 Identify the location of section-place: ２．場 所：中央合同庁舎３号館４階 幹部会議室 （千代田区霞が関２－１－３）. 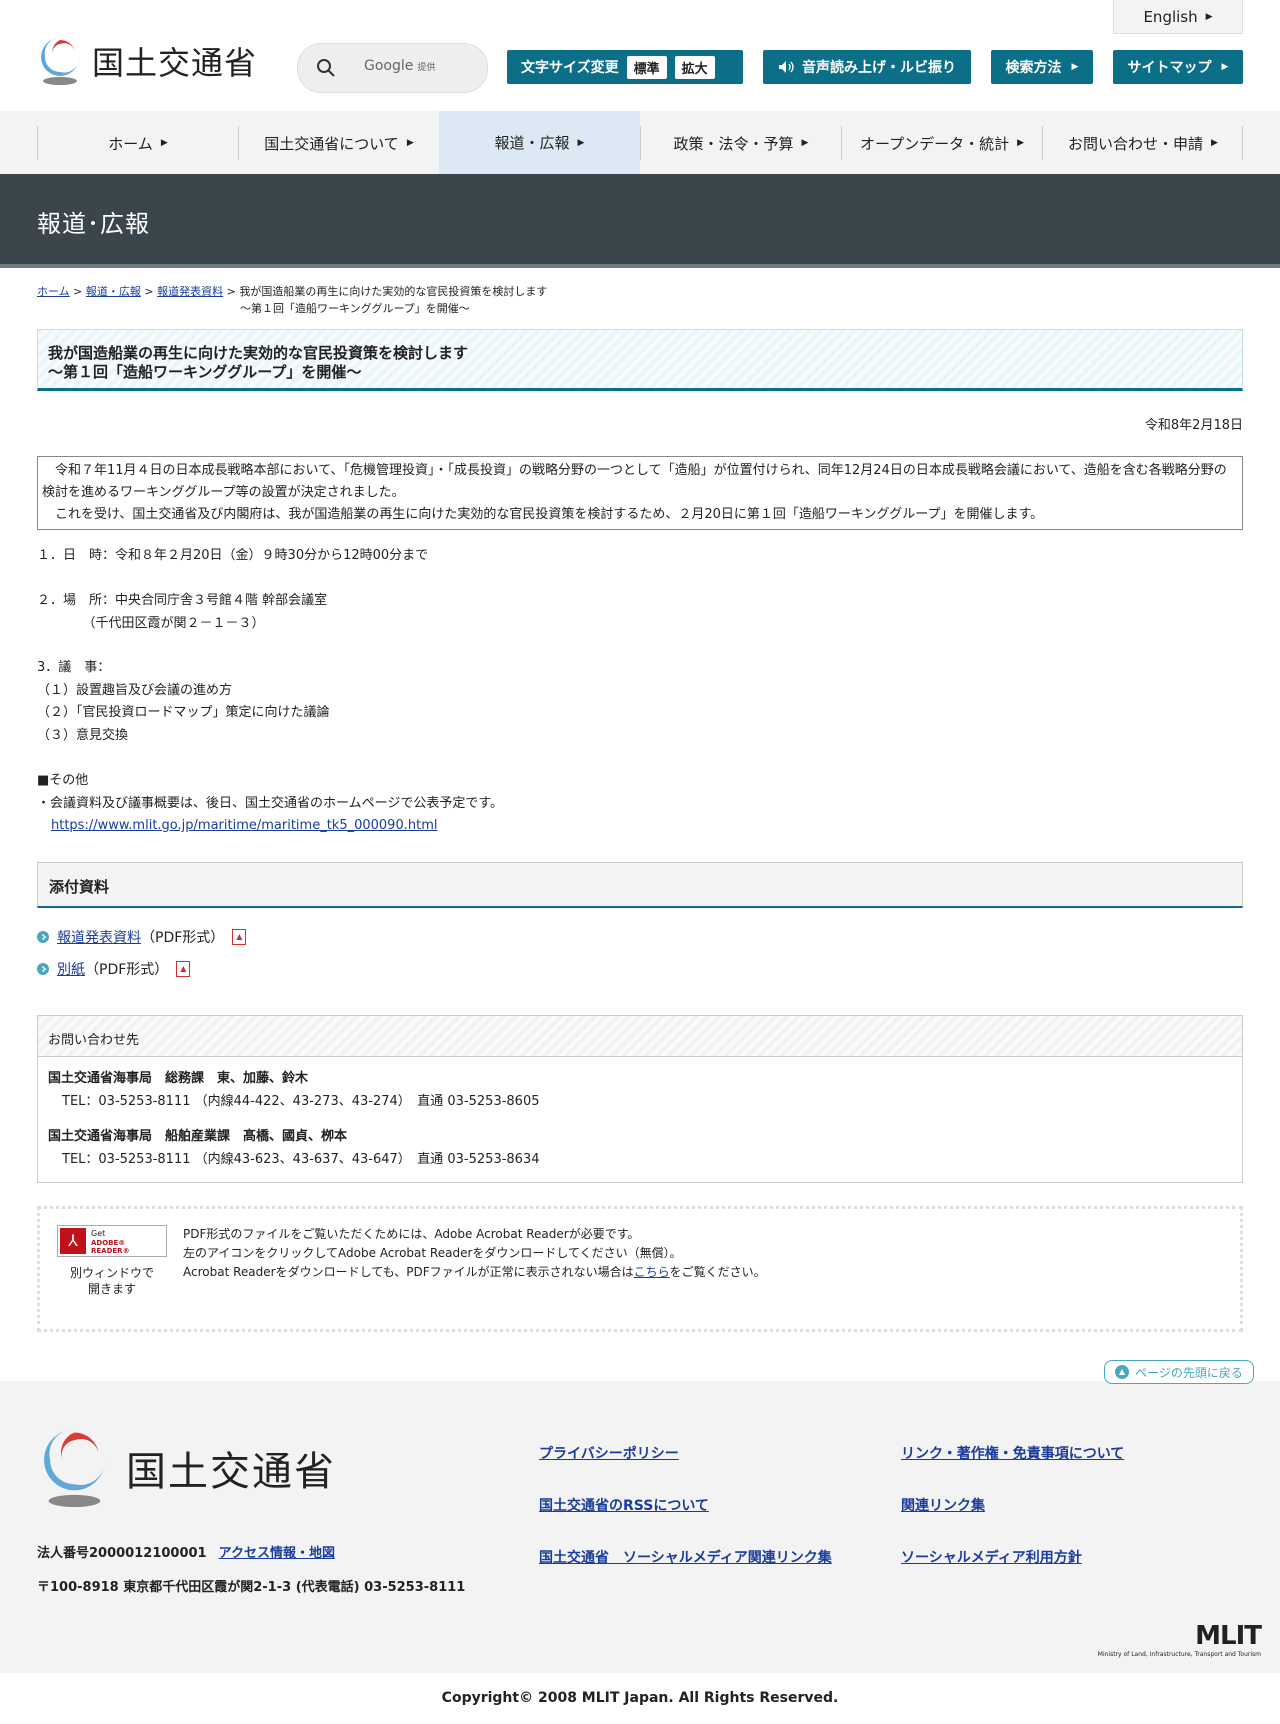
(182, 612).